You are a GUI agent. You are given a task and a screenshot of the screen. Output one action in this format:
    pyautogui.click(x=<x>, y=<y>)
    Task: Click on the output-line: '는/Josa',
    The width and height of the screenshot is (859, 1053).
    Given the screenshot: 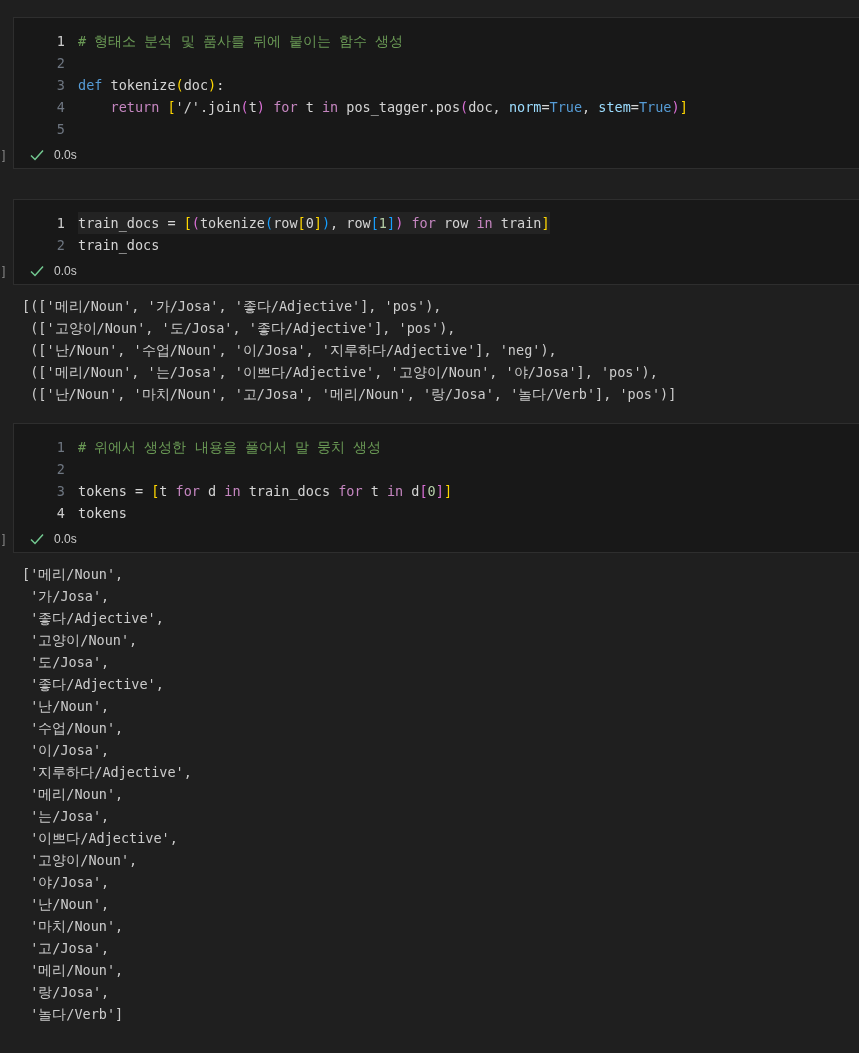 What is the action you would take?
    pyautogui.click(x=70, y=816)
    